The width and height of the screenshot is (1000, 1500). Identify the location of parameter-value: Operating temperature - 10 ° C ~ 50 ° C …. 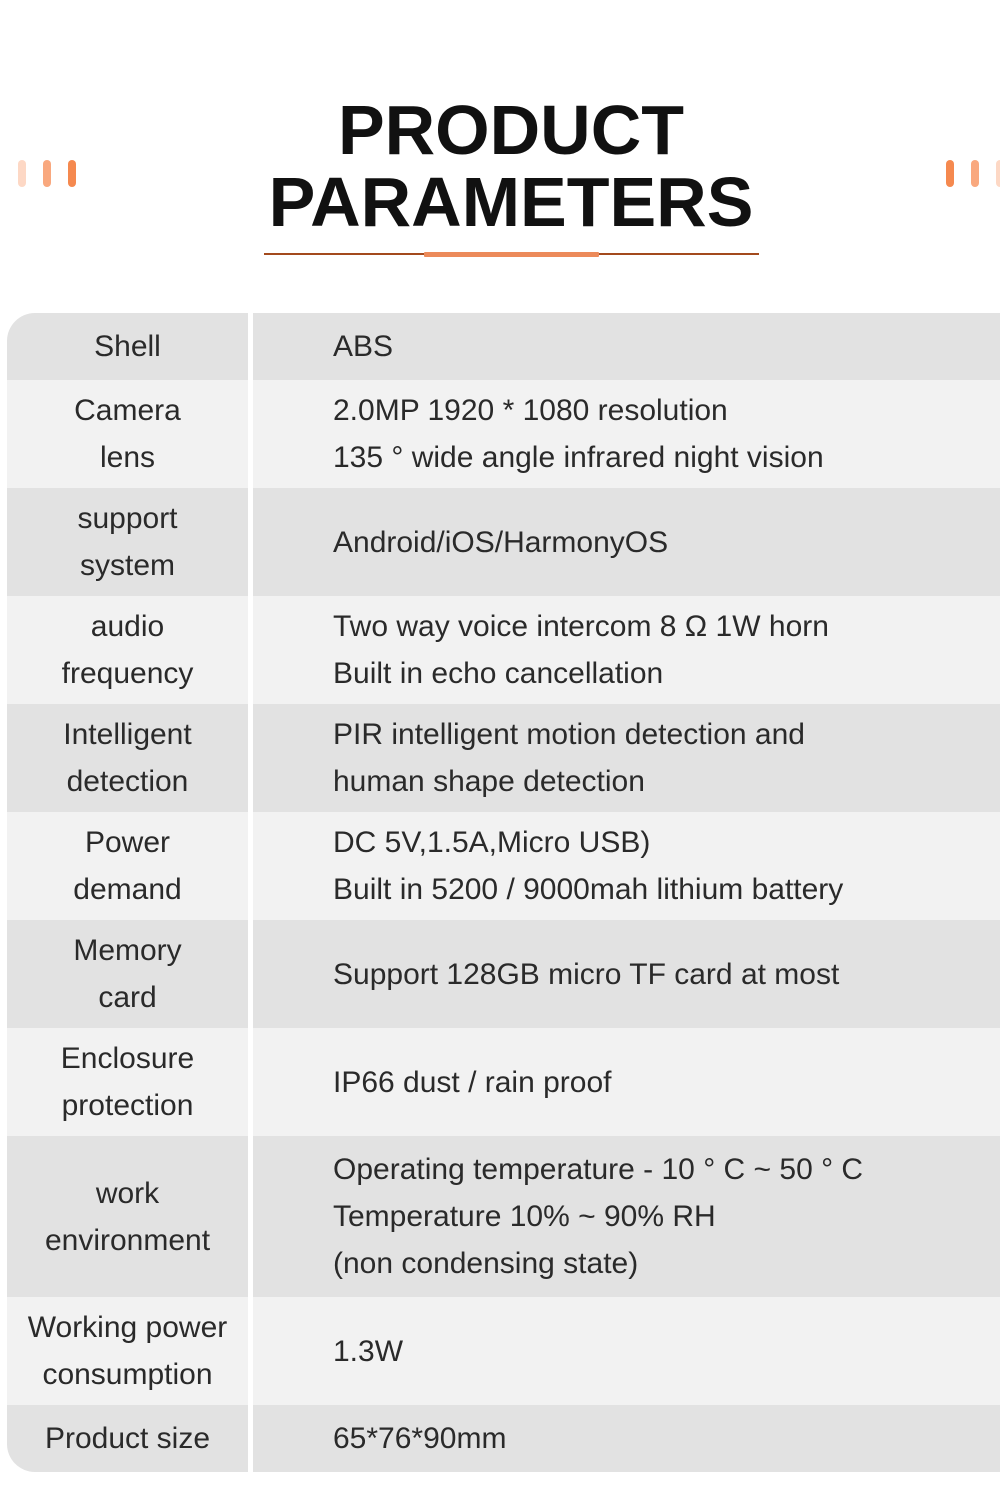
(626, 1216).